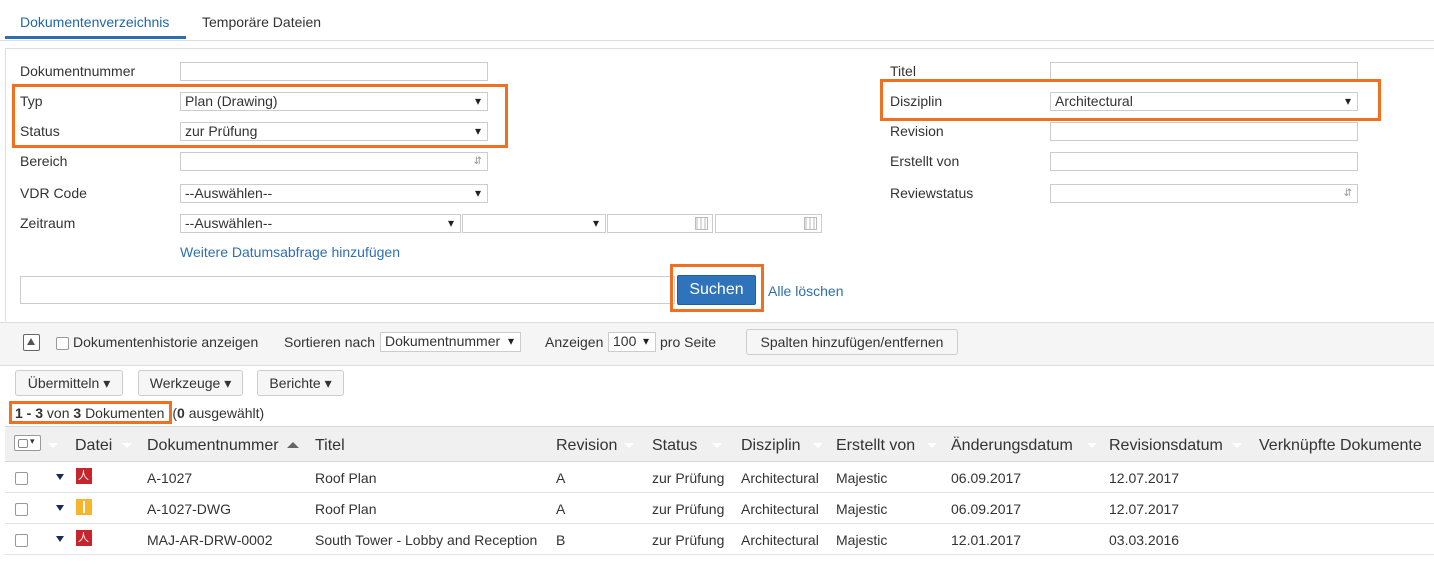 This screenshot has width=1434, height=566. Describe the element at coordinates (69, 383) in the screenshot. I see `transmit-button: Übermitteln ▾` at that location.